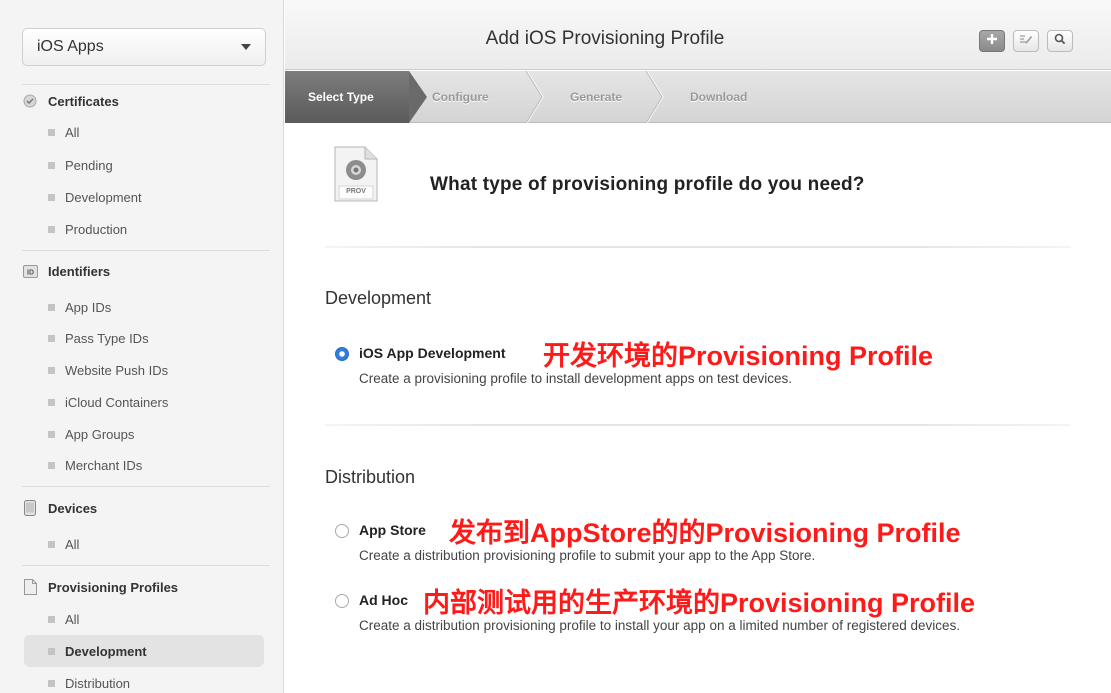 Image resolution: width=1111 pixels, height=693 pixels. Describe the element at coordinates (96, 229) in the screenshot. I see `sidebar-item-label: Production` at that location.